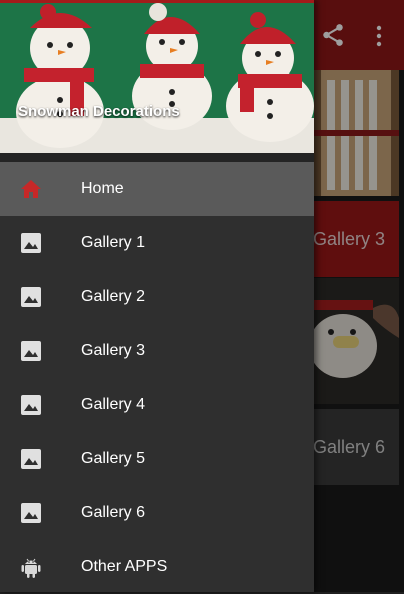 The height and width of the screenshot is (594, 404). Describe the element at coordinates (102, 188) in the screenshot. I see `menu-item-label: Home` at that location.